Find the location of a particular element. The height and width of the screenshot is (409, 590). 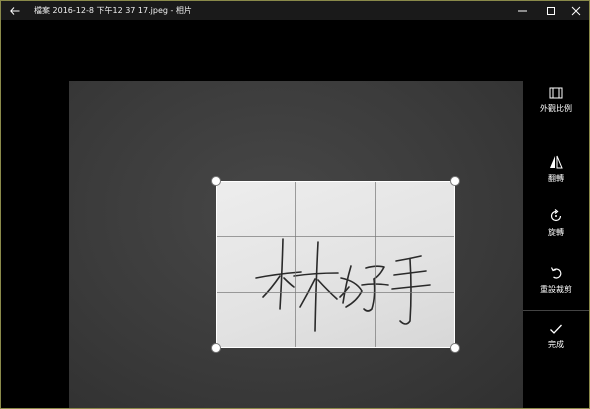

reset-crop-label: 重設裁剪 is located at coordinates (556, 289).